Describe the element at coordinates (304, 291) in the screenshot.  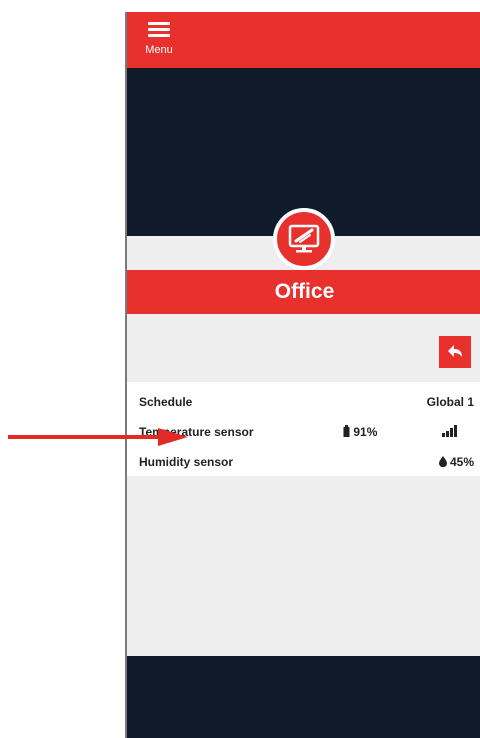
I see `room-title: Office` at that location.